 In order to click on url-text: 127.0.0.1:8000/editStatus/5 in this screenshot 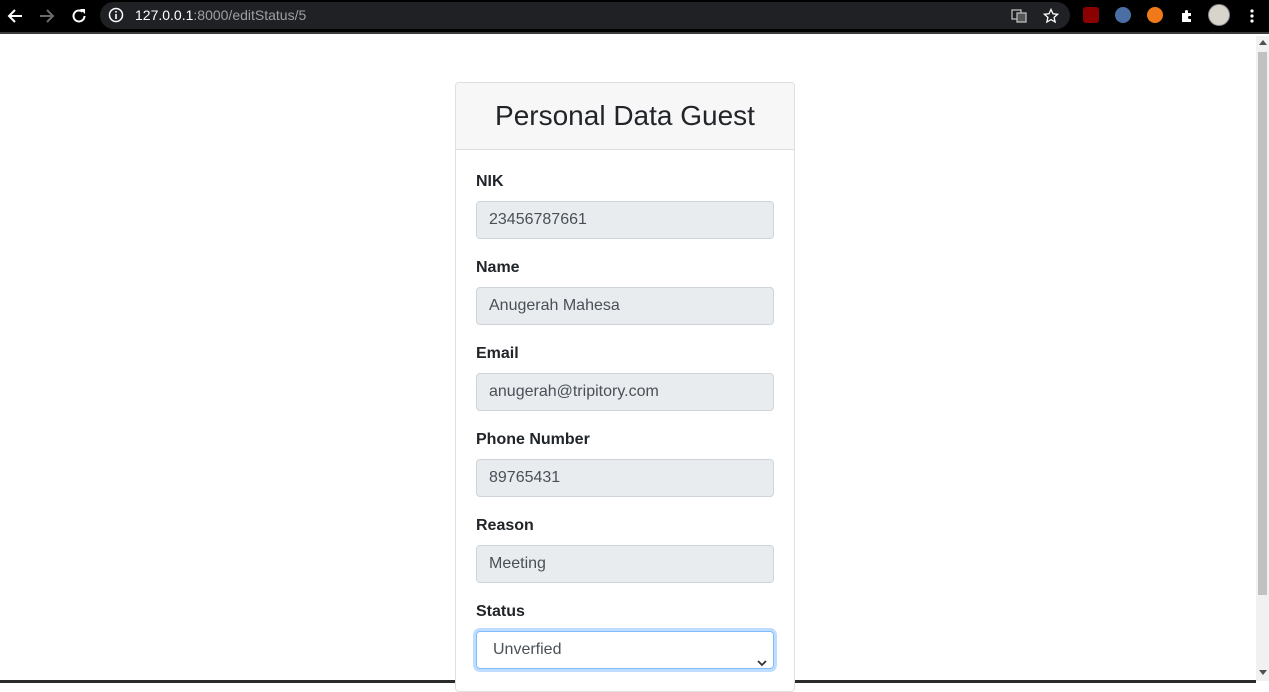, I will do `click(220, 15)`.